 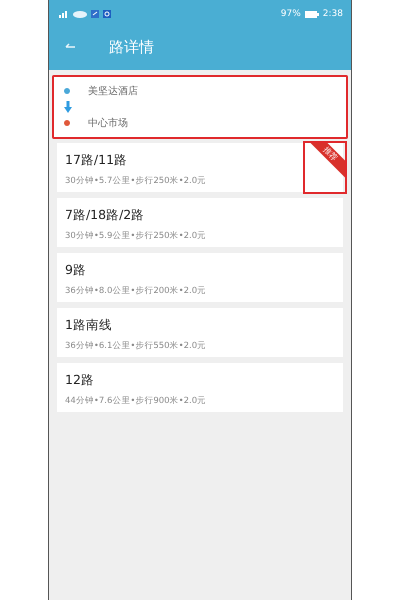 What do you see at coordinates (96, 160) in the screenshot?
I see `route-name: 17路/11路` at bounding box center [96, 160].